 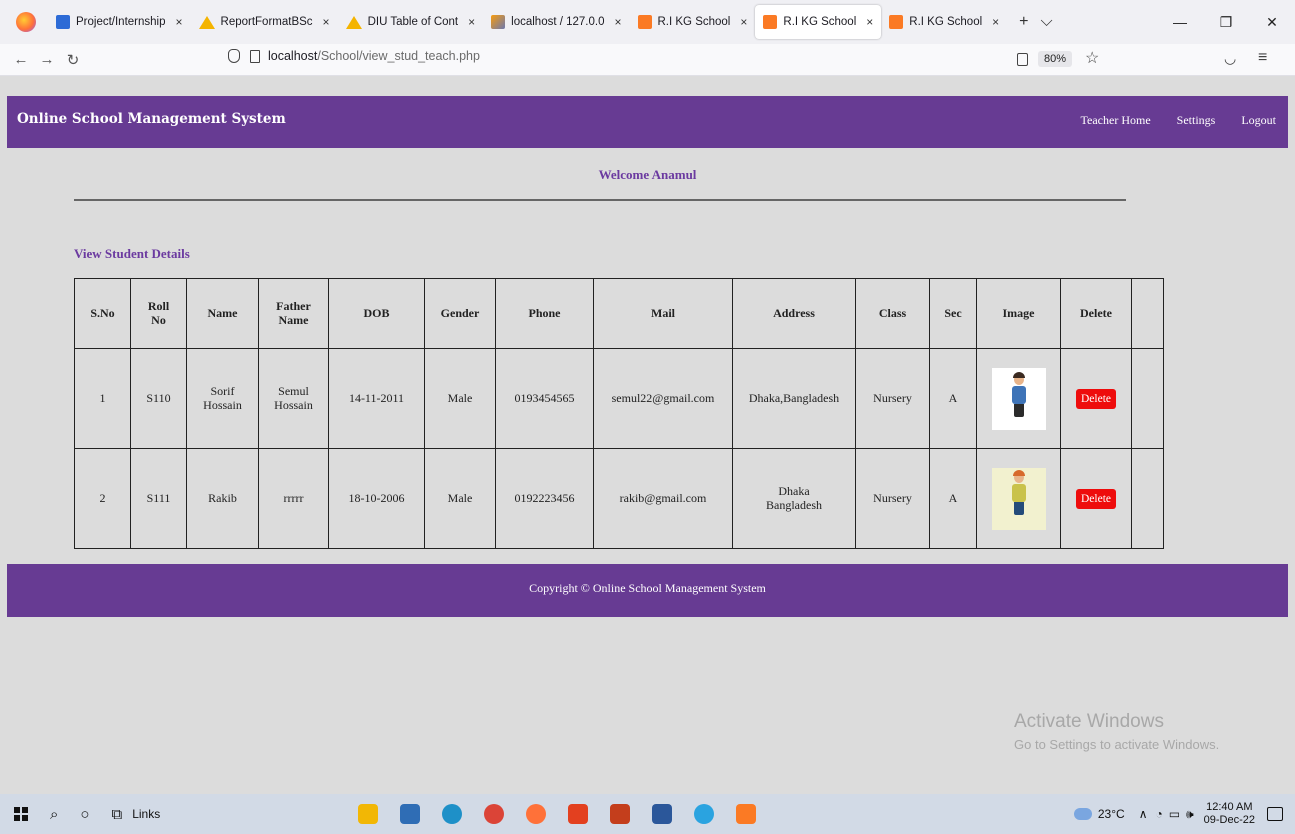 What do you see at coordinates (1229, 814) in the screenshot?
I see `clock: 12:40 AM 09-Dec-22` at bounding box center [1229, 814].